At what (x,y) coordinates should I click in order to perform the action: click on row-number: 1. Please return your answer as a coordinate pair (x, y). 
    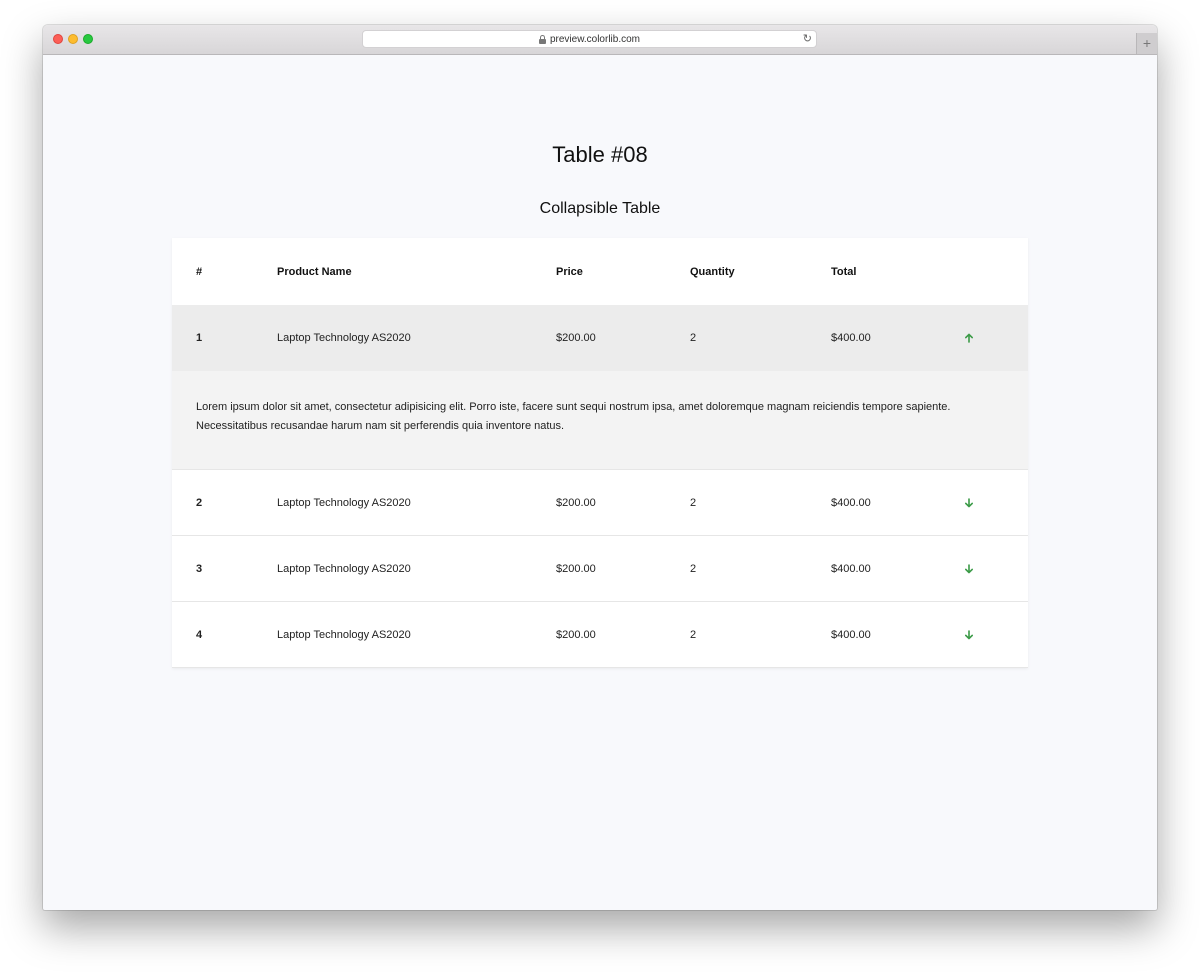
    Looking at the image, I should click on (199, 338).